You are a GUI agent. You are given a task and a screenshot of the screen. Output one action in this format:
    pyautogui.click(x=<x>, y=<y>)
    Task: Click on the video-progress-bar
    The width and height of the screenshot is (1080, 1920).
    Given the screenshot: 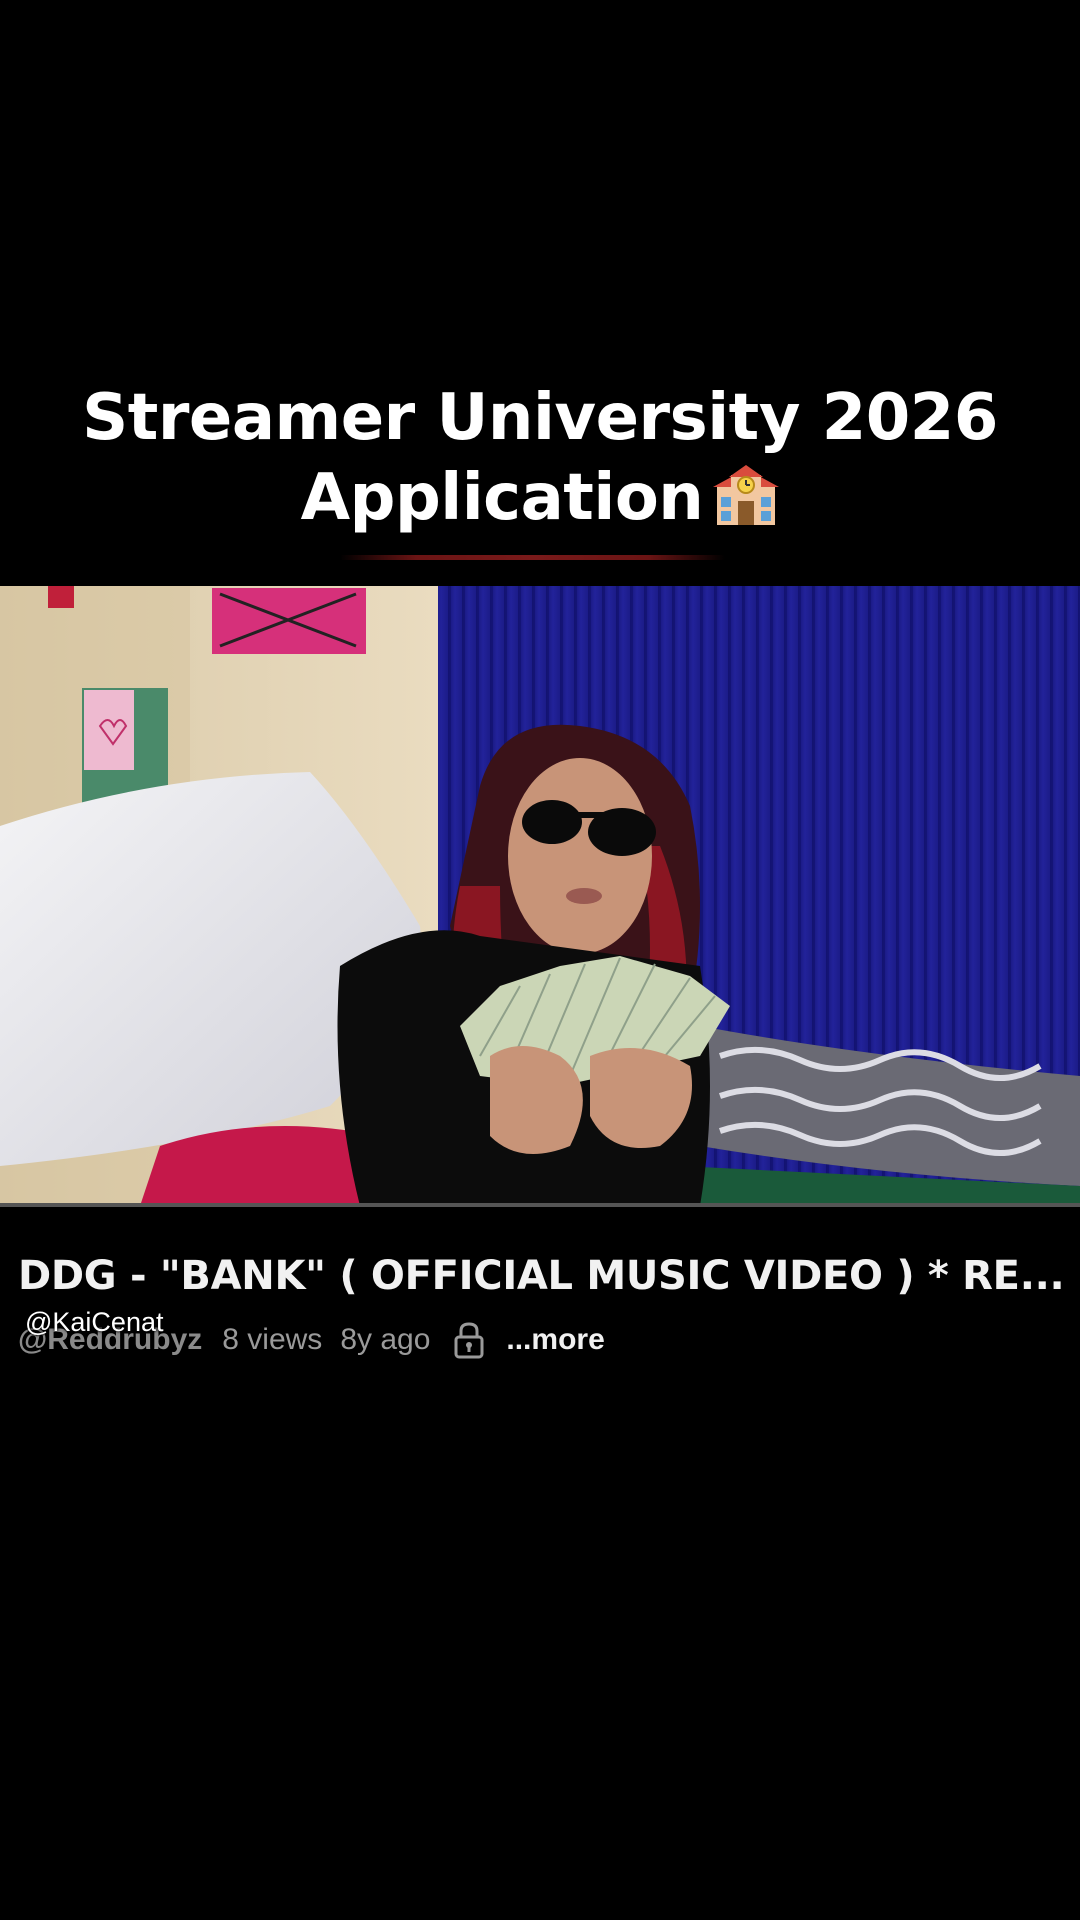 What is the action you would take?
    pyautogui.click(x=540, y=1205)
    